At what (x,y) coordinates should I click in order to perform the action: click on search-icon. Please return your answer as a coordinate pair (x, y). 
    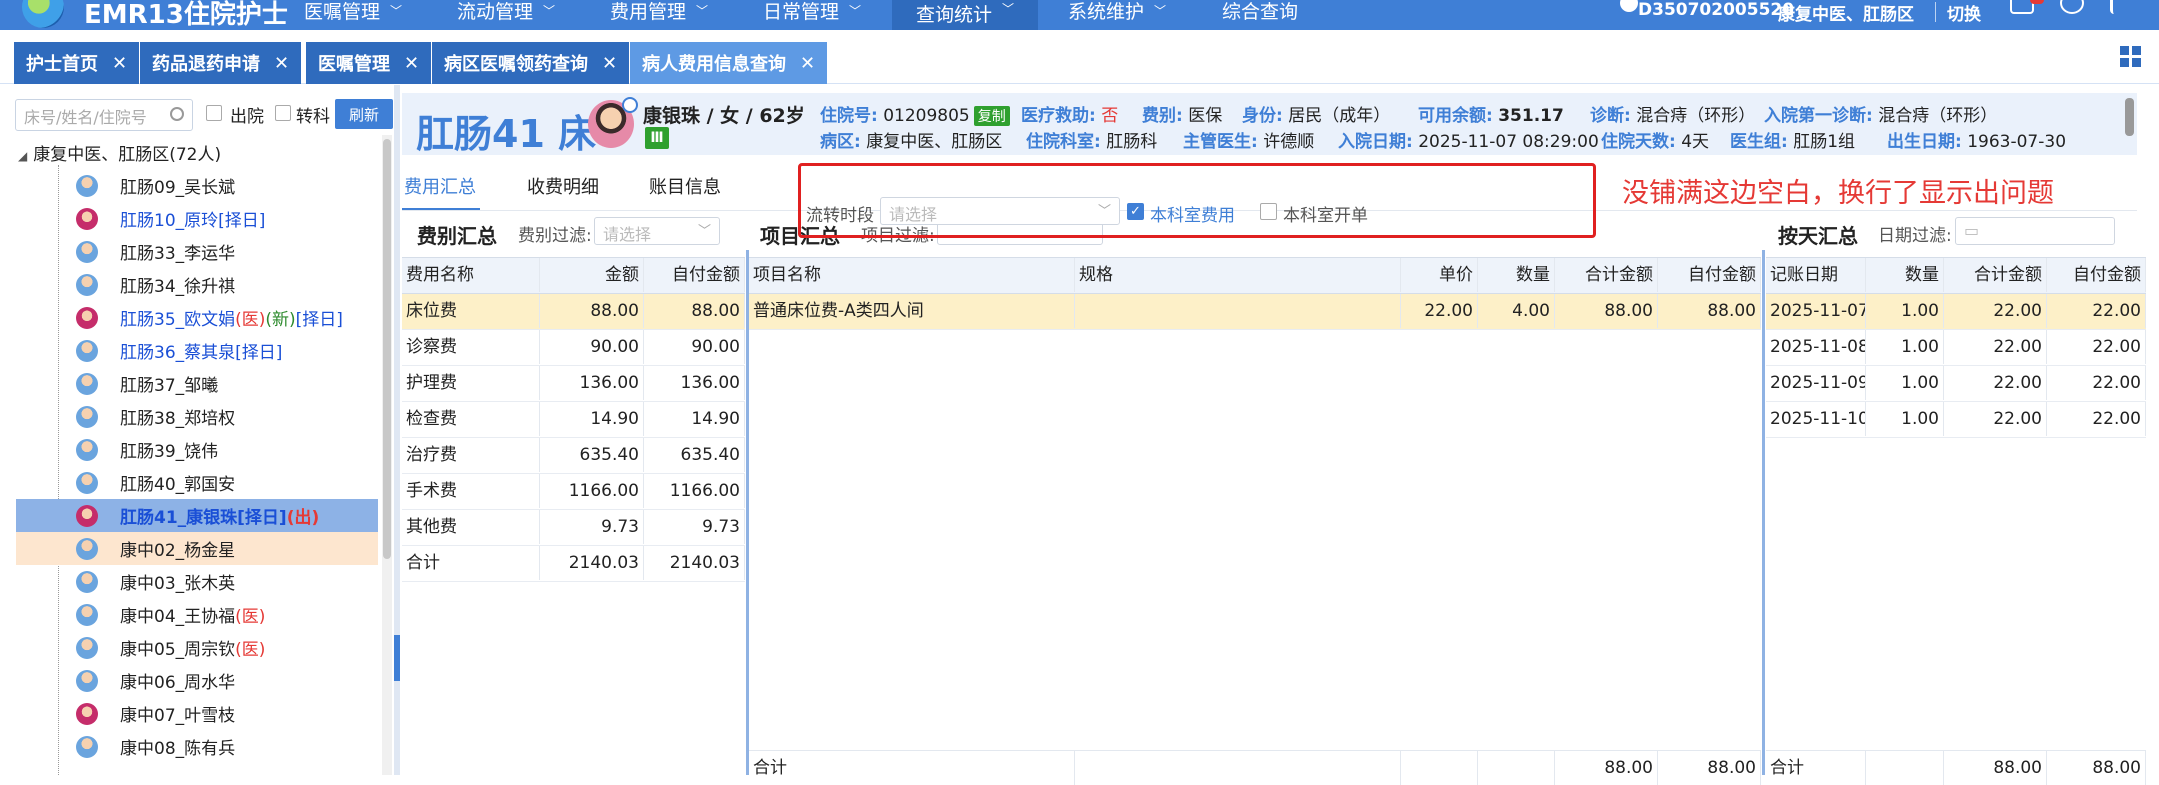
    Looking at the image, I should click on (177, 114).